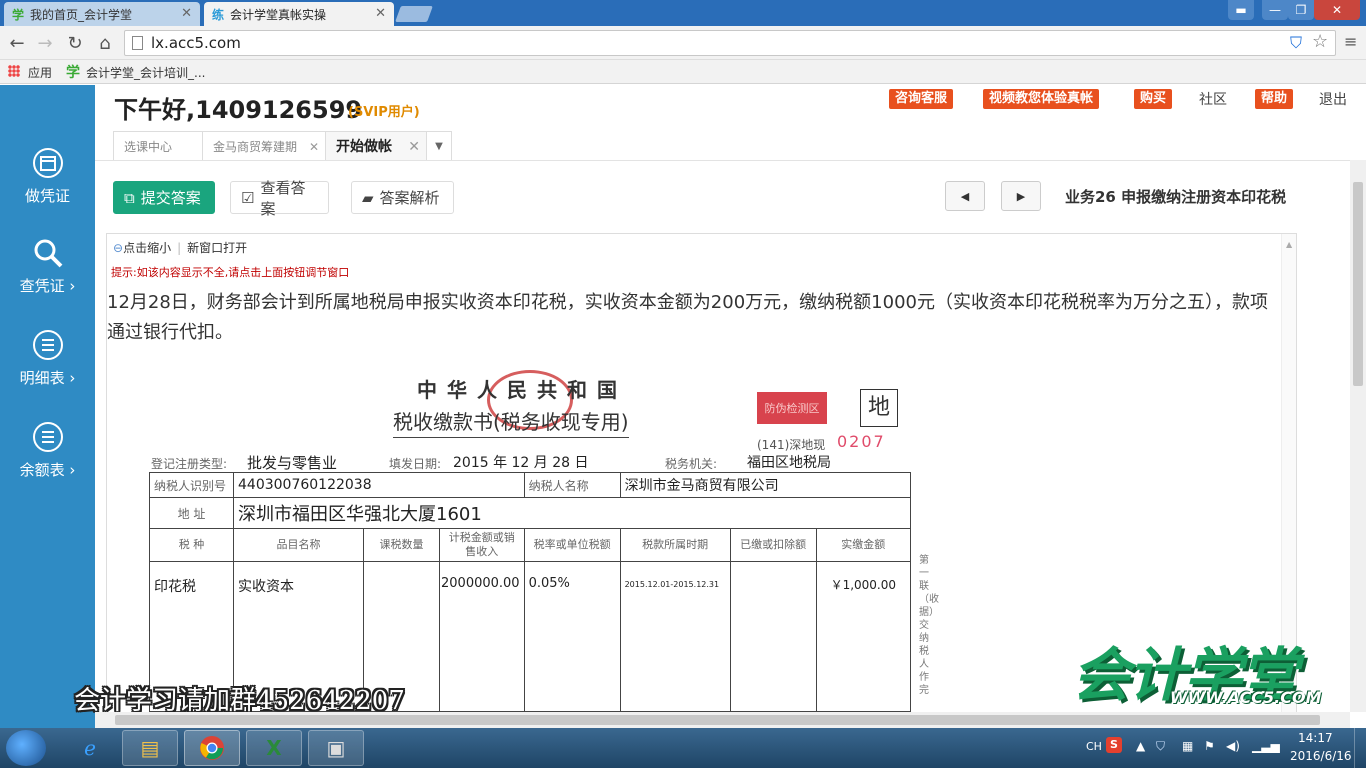  I want to click on next-task-button: ▶, so click(1021, 196).